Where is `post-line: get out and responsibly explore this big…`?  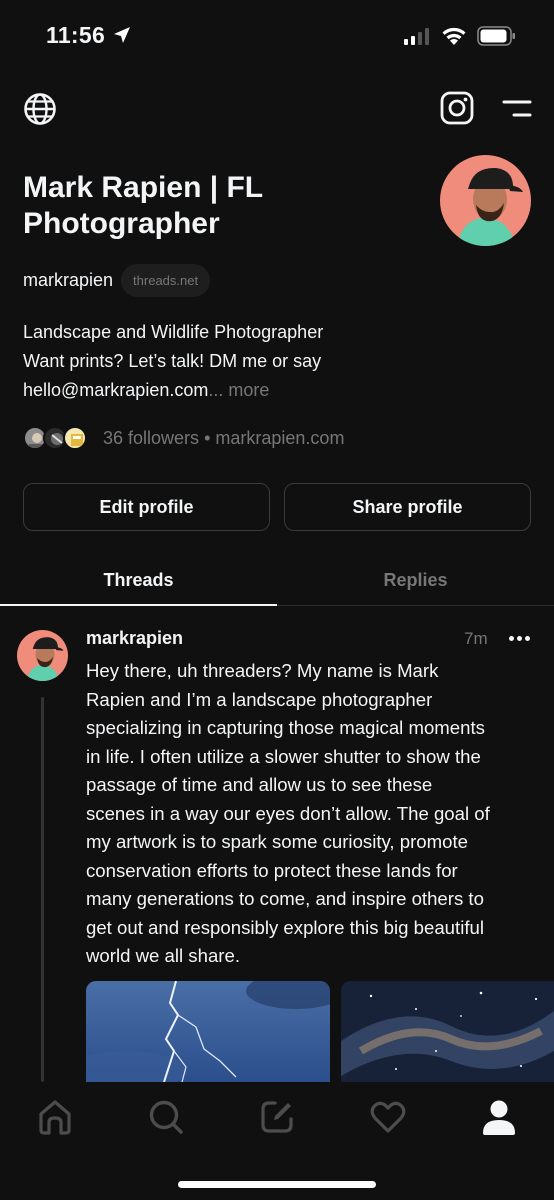
post-line: get out and responsibly explore this big… is located at coordinates (285, 927).